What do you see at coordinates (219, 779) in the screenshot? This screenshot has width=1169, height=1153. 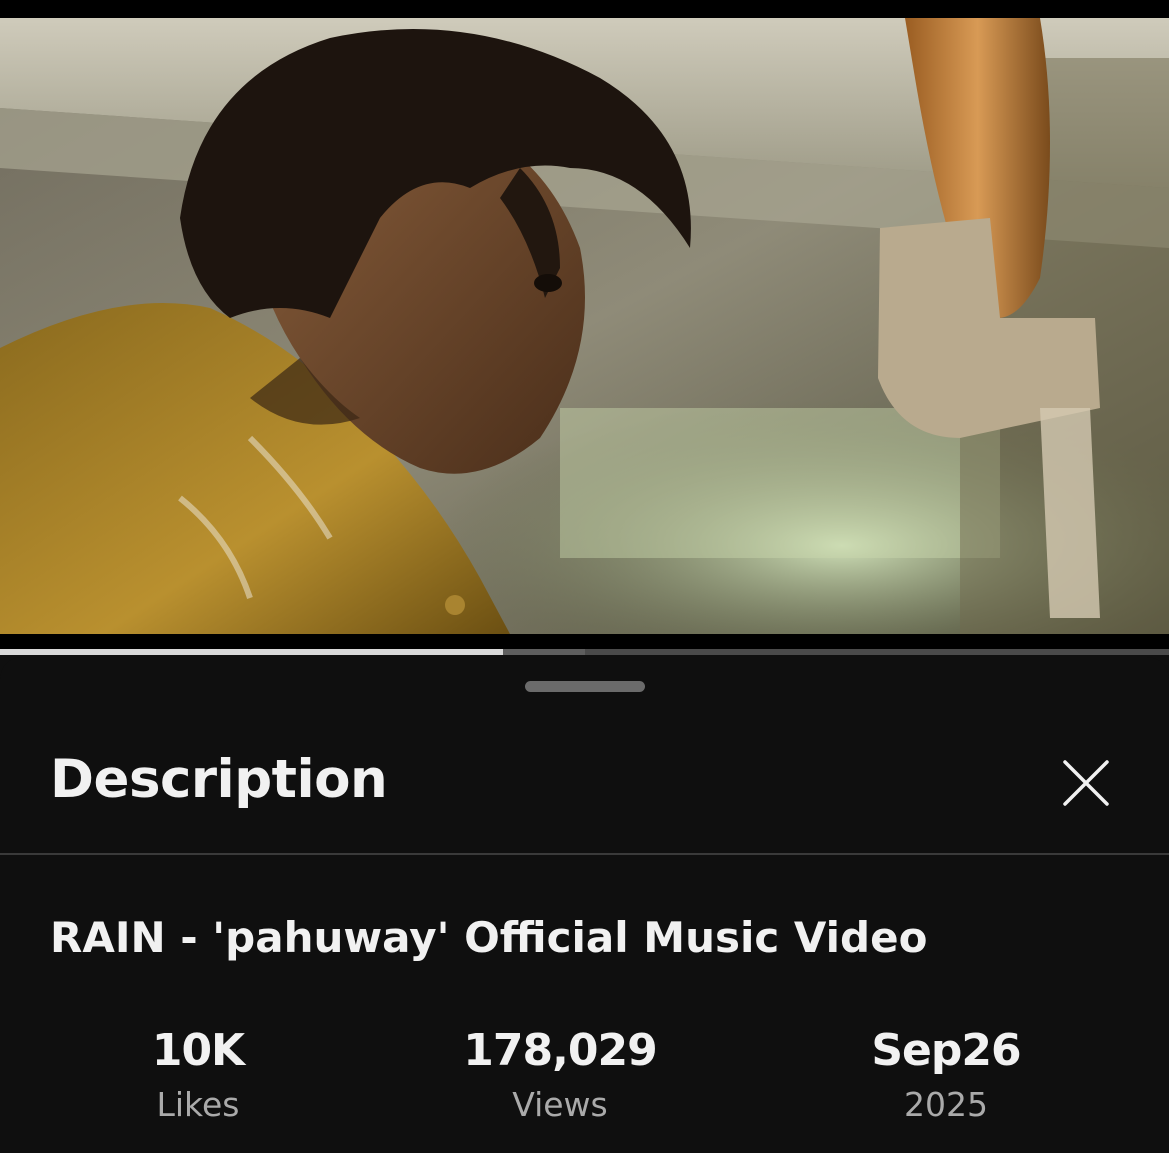 I see `sheet-title: Description` at bounding box center [219, 779].